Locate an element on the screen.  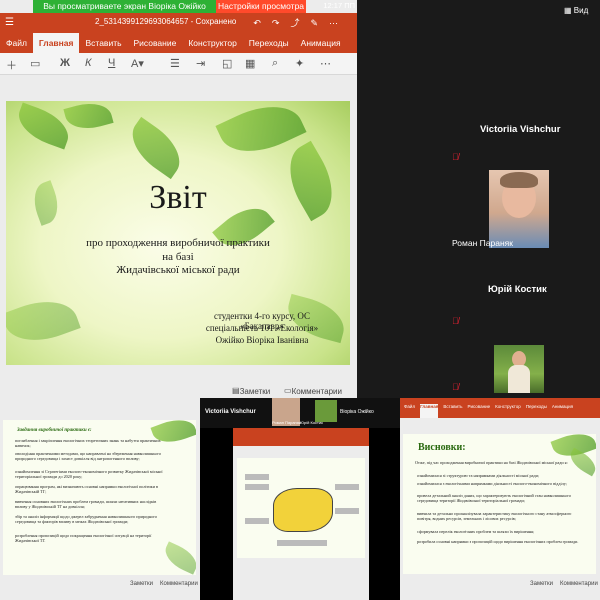
tab-design: Конструктор is located at coordinates (212, 43).